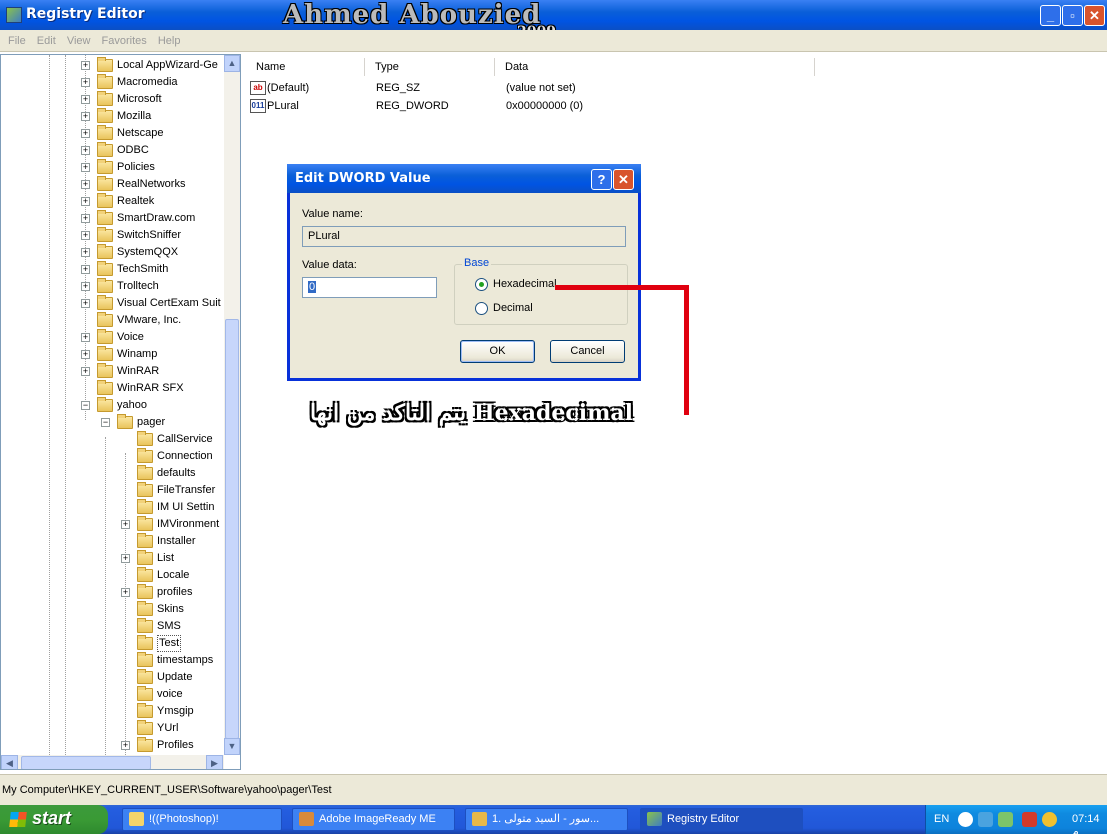  Describe the element at coordinates (112, 524) in the screenshot. I see `tree-item: + IMVironment` at that location.